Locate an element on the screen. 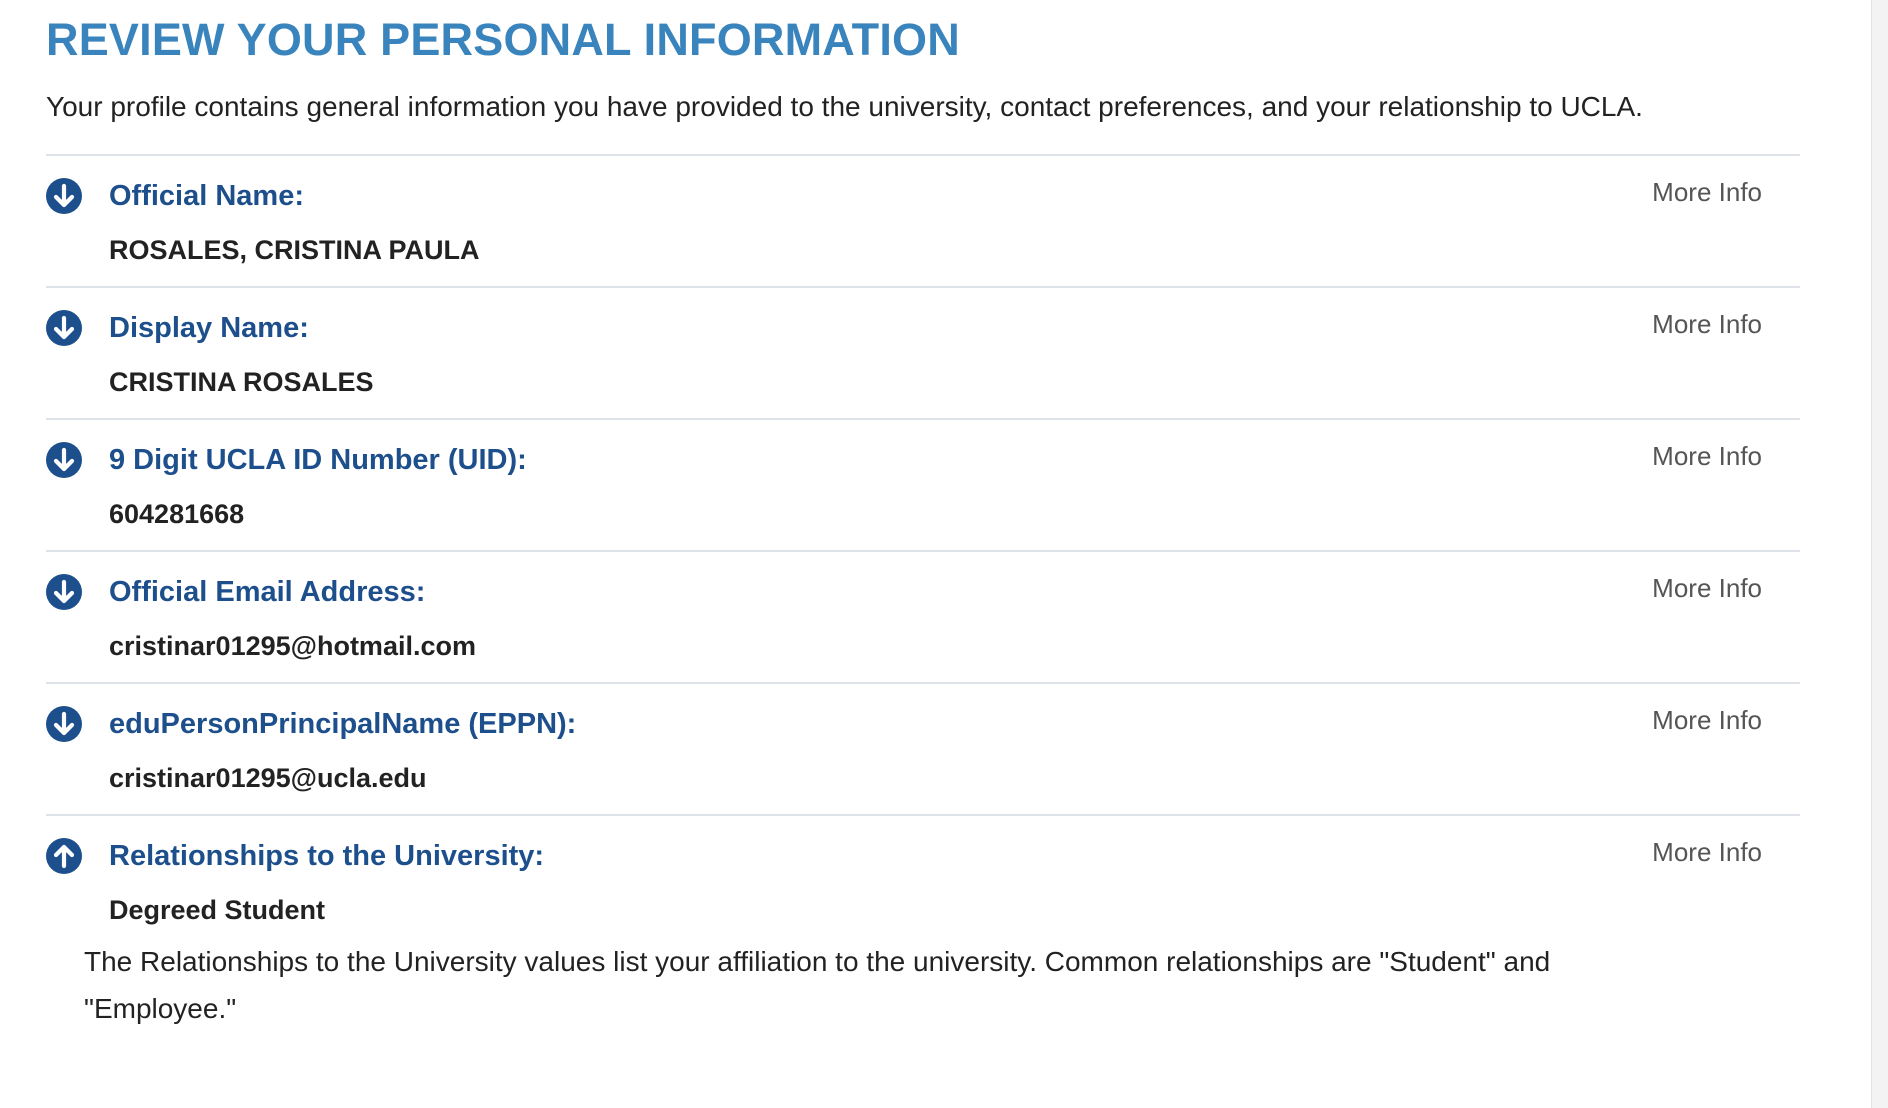 The height and width of the screenshot is (1108, 1888). eppn-label: eduPersonPrincipalName (EPPN): is located at coordinates (342, 724).